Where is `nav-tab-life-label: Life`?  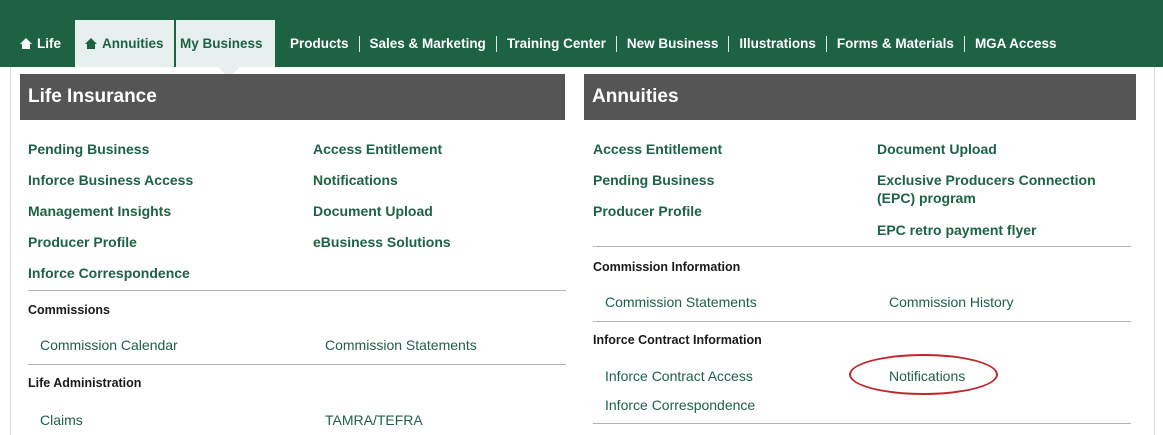 nav-tab-life-label: Life is located at coordinates (49, 43).